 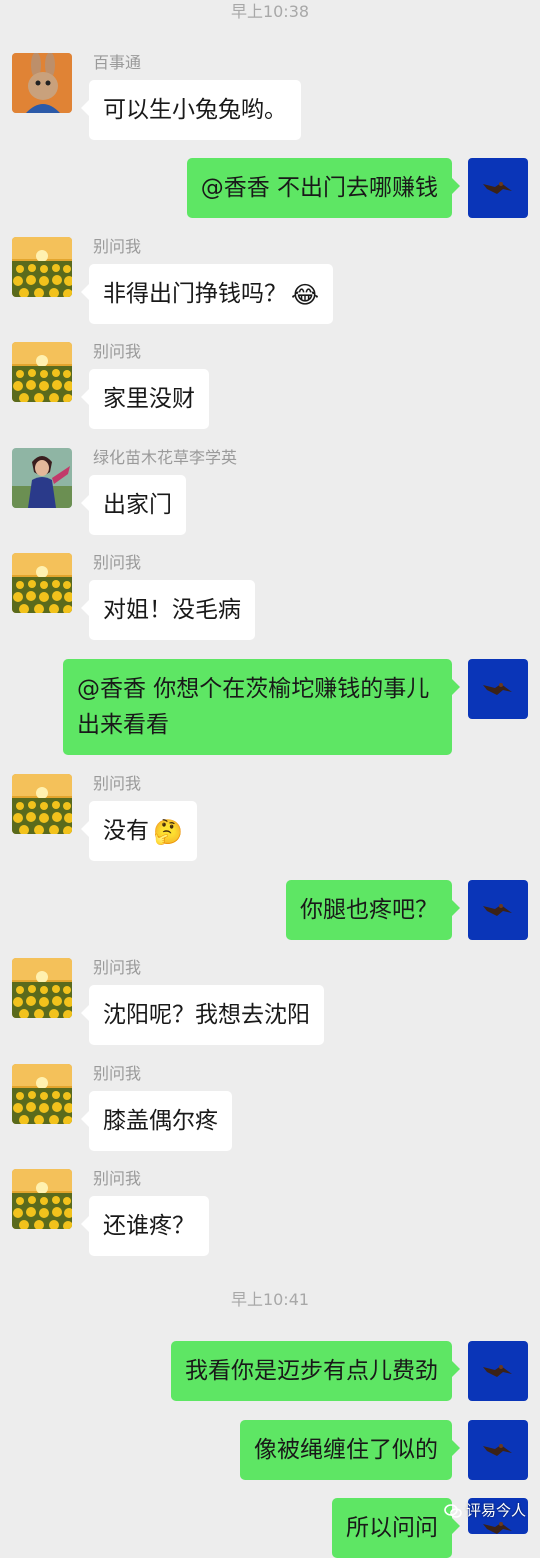 I want to click on message-bubble: 没有 🤔, so click(x=139, y=831).